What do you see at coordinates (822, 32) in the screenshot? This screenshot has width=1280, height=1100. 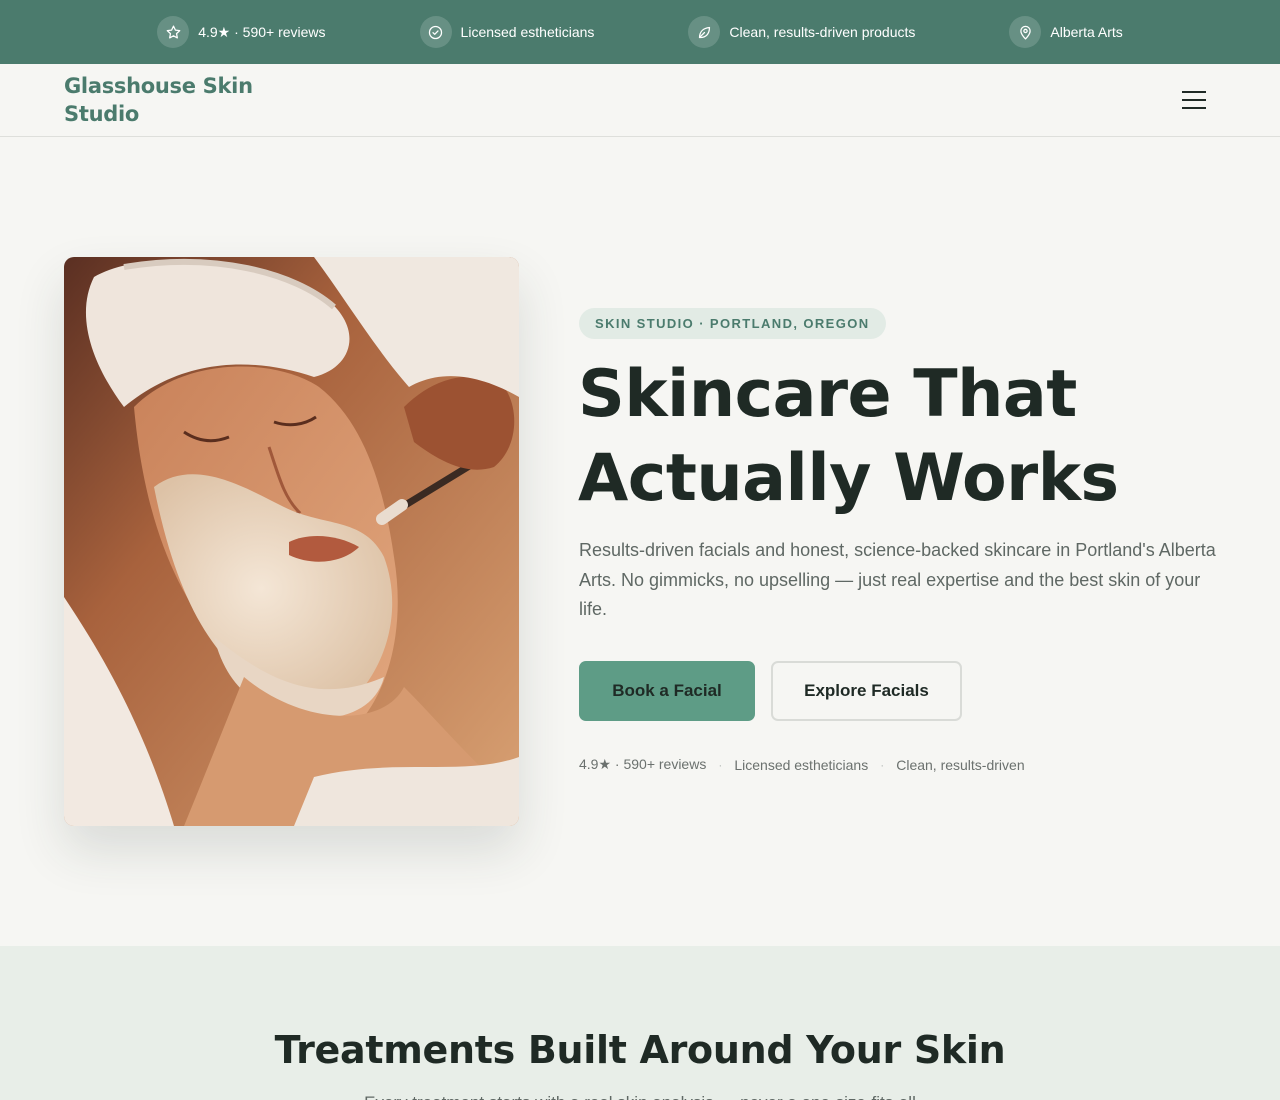 I see `trust-item-label: Clean, results-driven products` at bounding box center [822, 32].